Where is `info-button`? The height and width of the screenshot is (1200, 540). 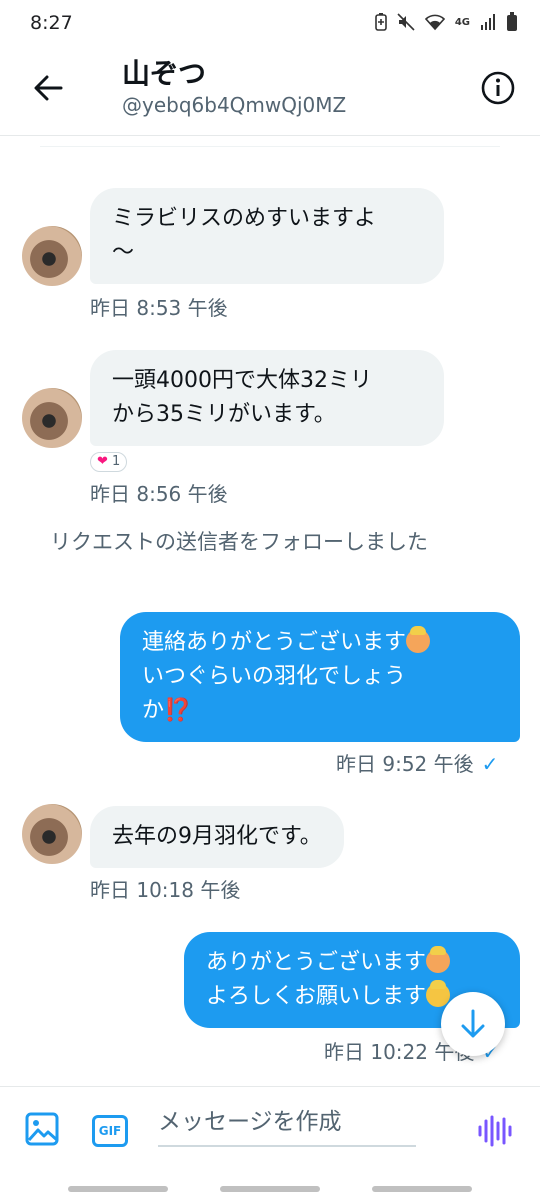
info-button is located at coordinates (498, 88).